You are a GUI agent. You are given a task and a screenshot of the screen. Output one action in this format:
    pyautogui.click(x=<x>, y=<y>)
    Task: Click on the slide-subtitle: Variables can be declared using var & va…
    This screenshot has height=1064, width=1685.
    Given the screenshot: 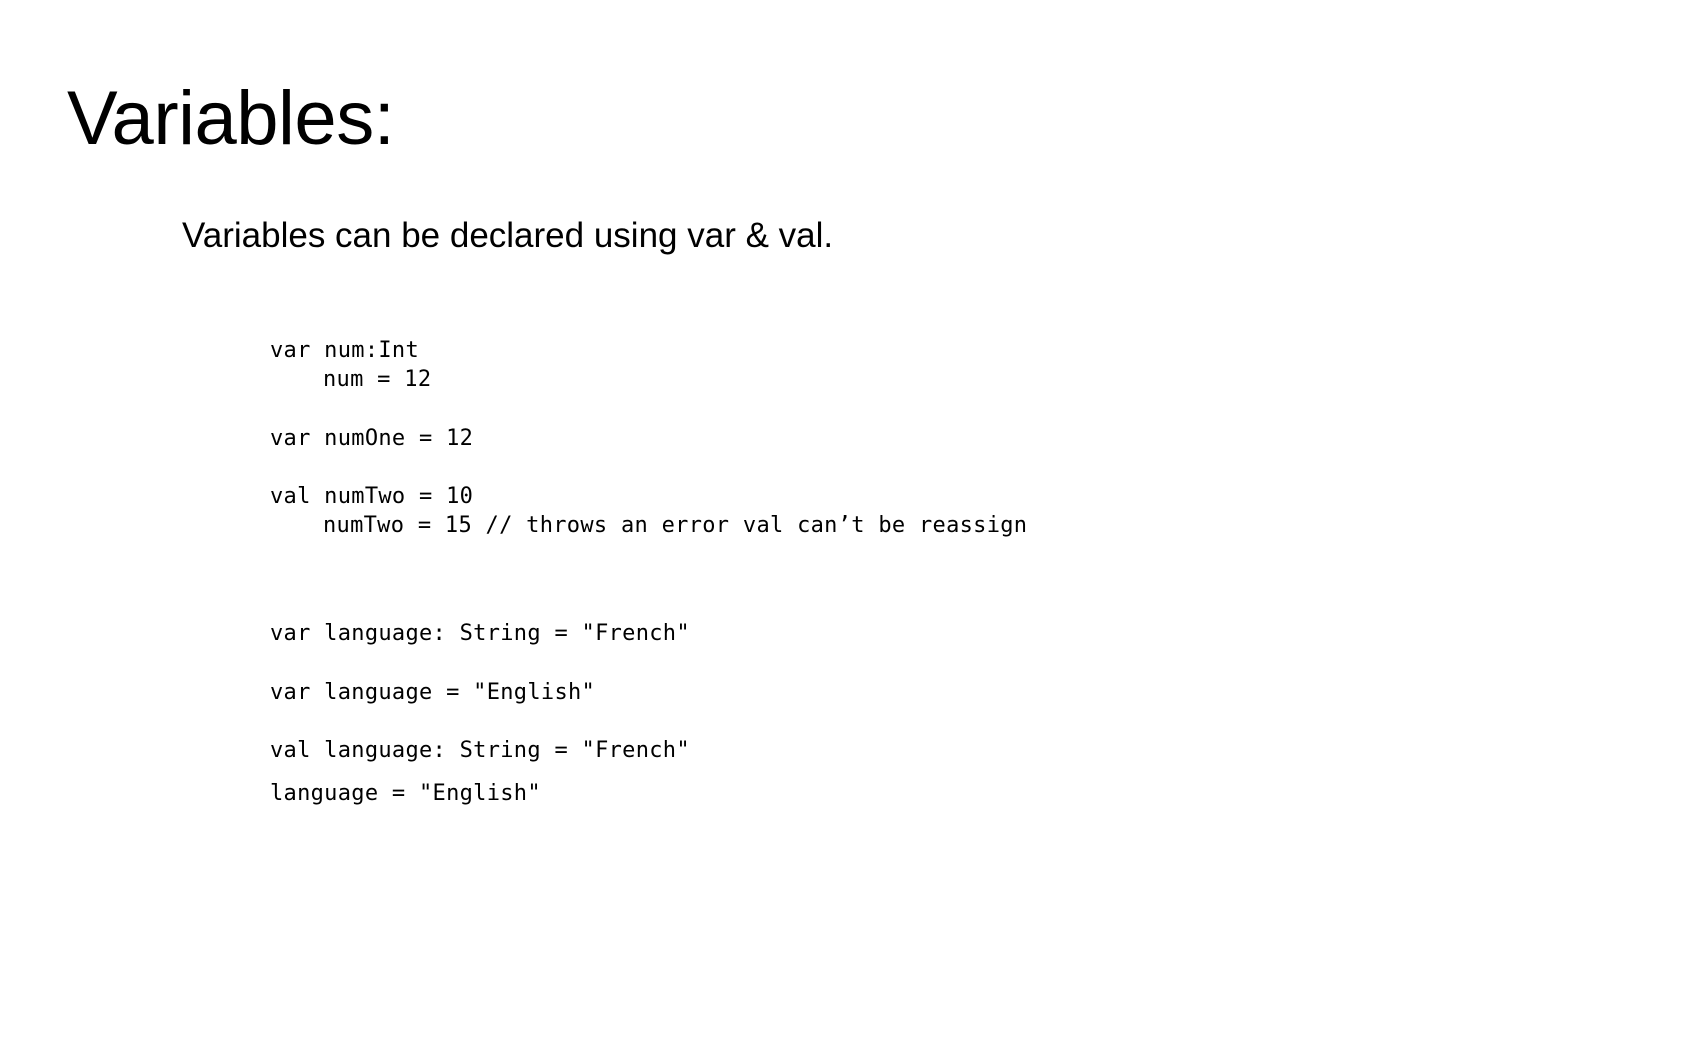 What is the action you would take?
    pyautogui.click(x=508, y=235)
    